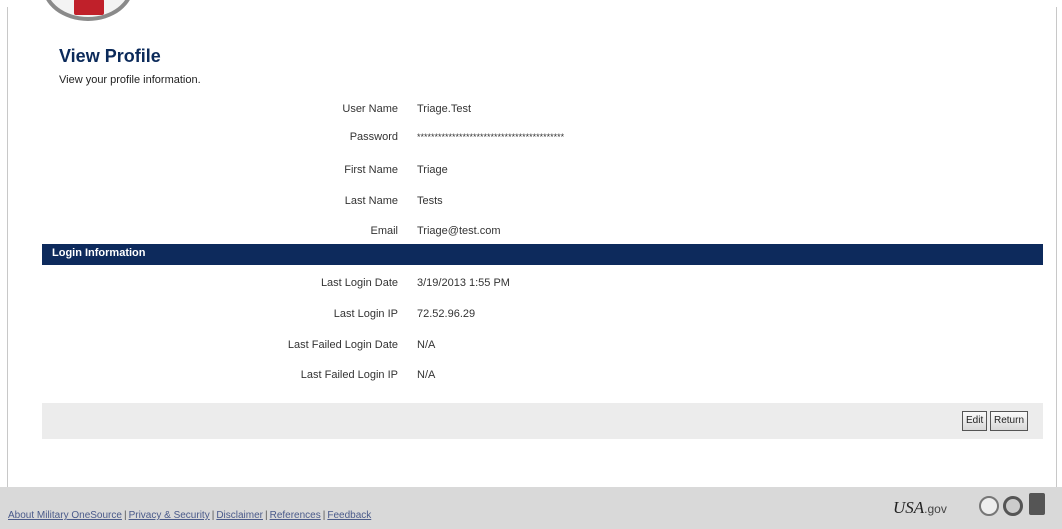 The height and width of the screenshot is (529, 1062). What do you see at coordinates (365, 314) in the screenshot?
I see `field-label: Last Login IP` at bounding box center [365, 314].